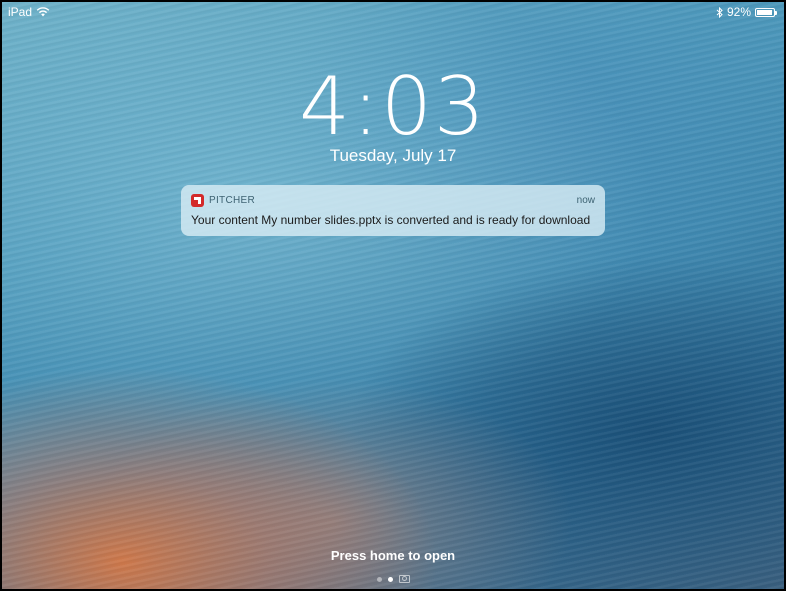 This screenshot has height=591, width=786. I want to click on battery-icon, so click(766, 12).